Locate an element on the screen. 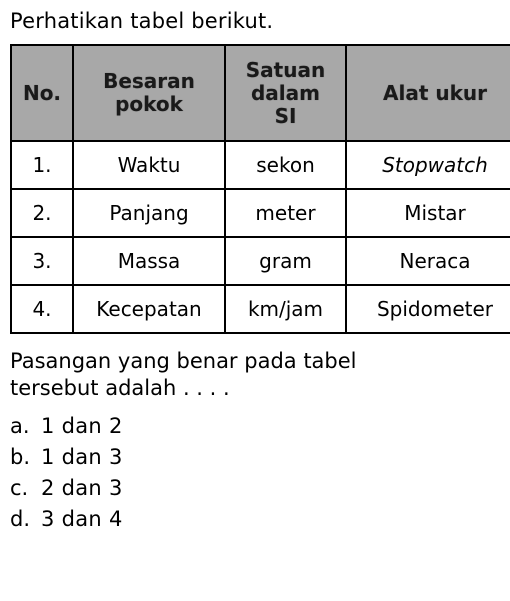  choice-d: d. 3 dan 4 is located at coordinates (255, 519).